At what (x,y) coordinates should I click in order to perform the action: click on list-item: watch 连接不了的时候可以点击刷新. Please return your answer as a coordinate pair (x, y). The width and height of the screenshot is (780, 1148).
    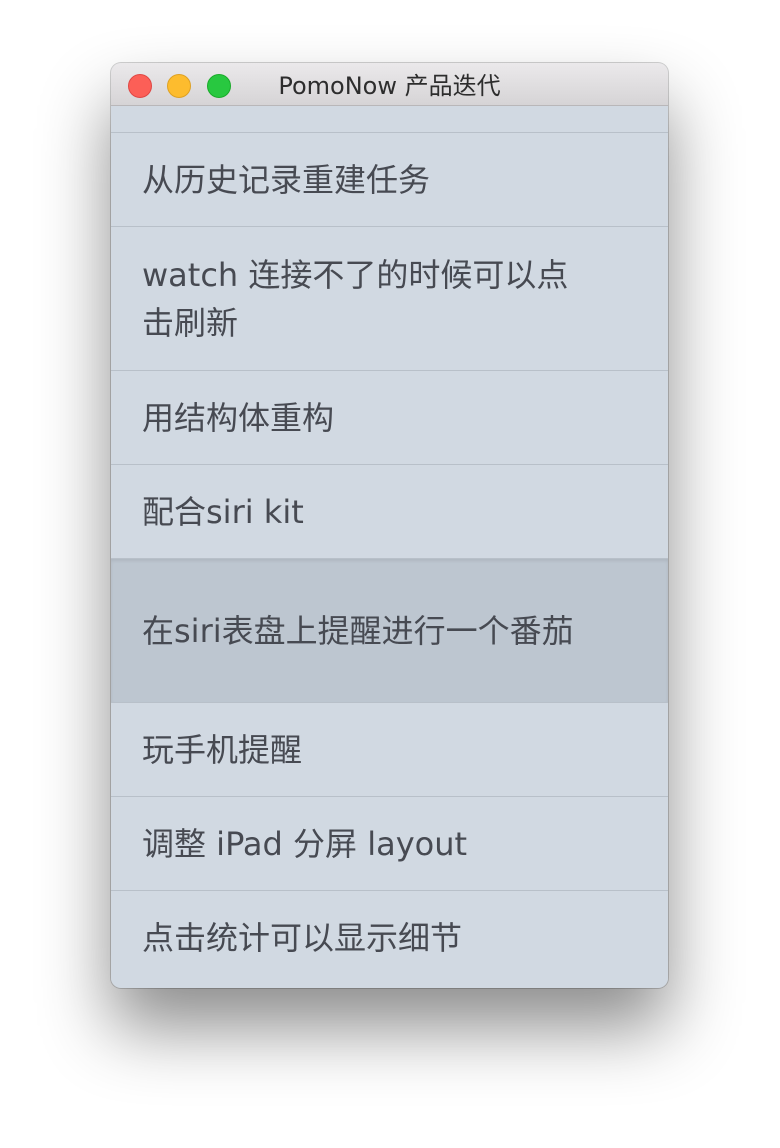
    Looking at the image, I should click on (389, 299).